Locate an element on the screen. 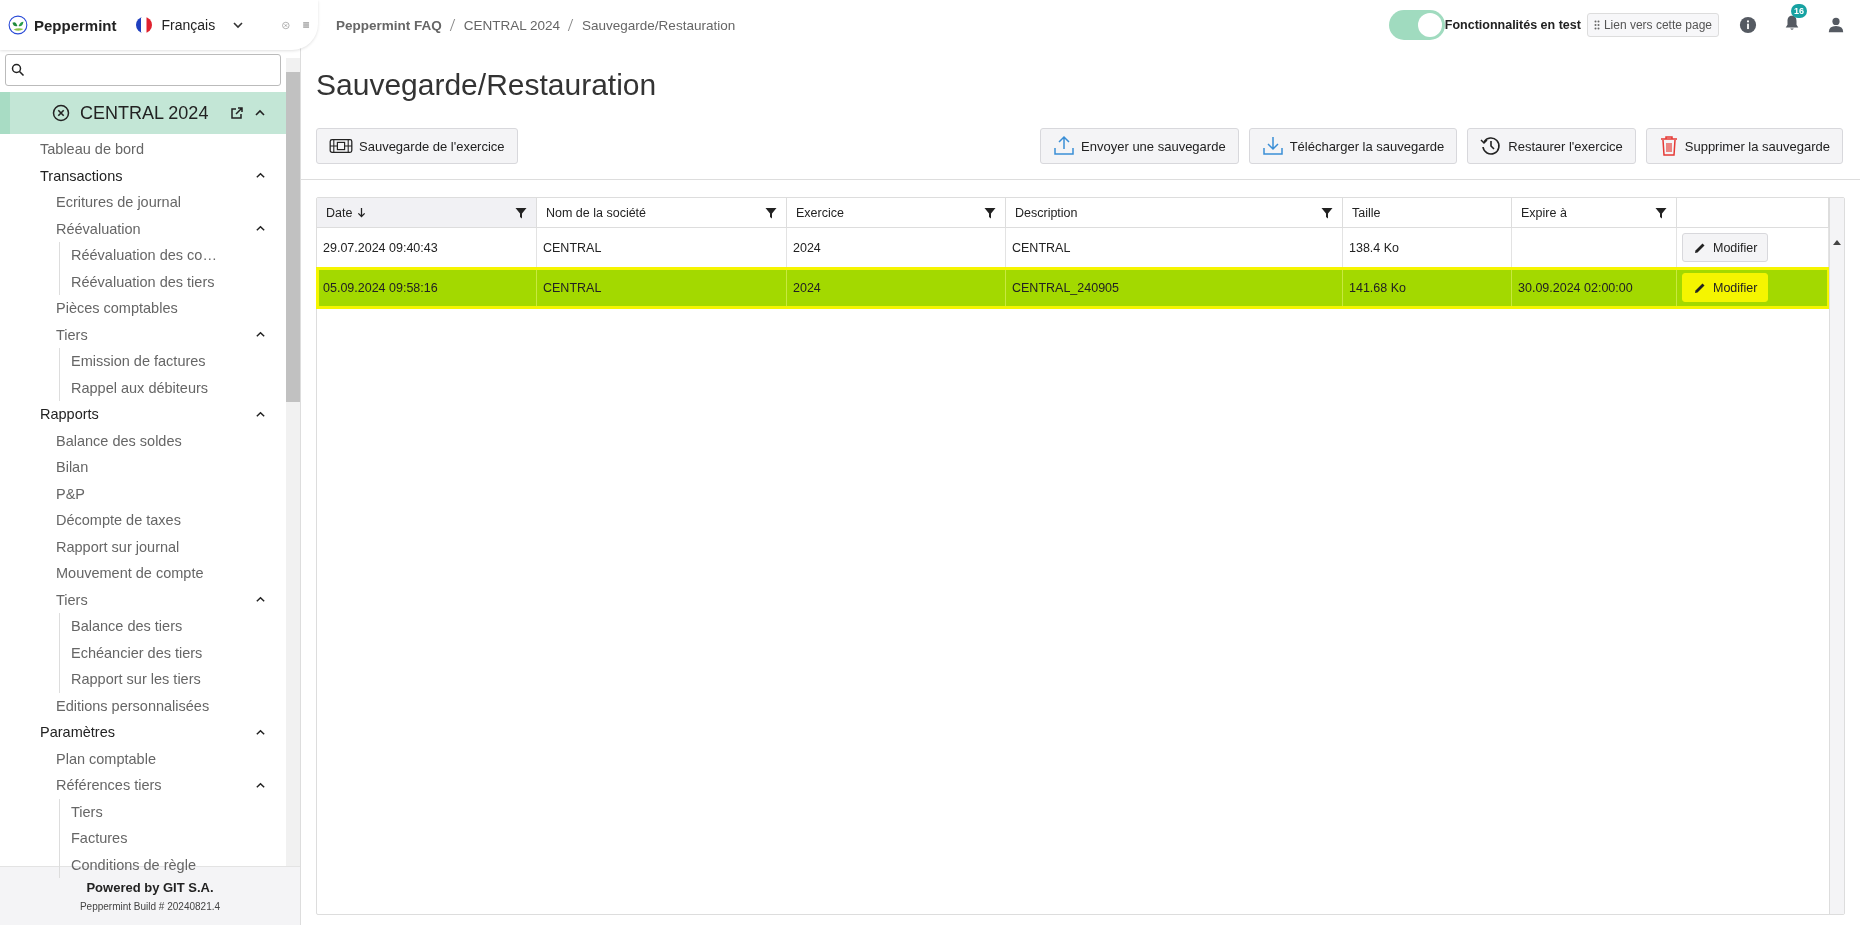 The image size is (1860, 925). nav-item: Rapport sur les tiers is located at coordinates (168, 679).